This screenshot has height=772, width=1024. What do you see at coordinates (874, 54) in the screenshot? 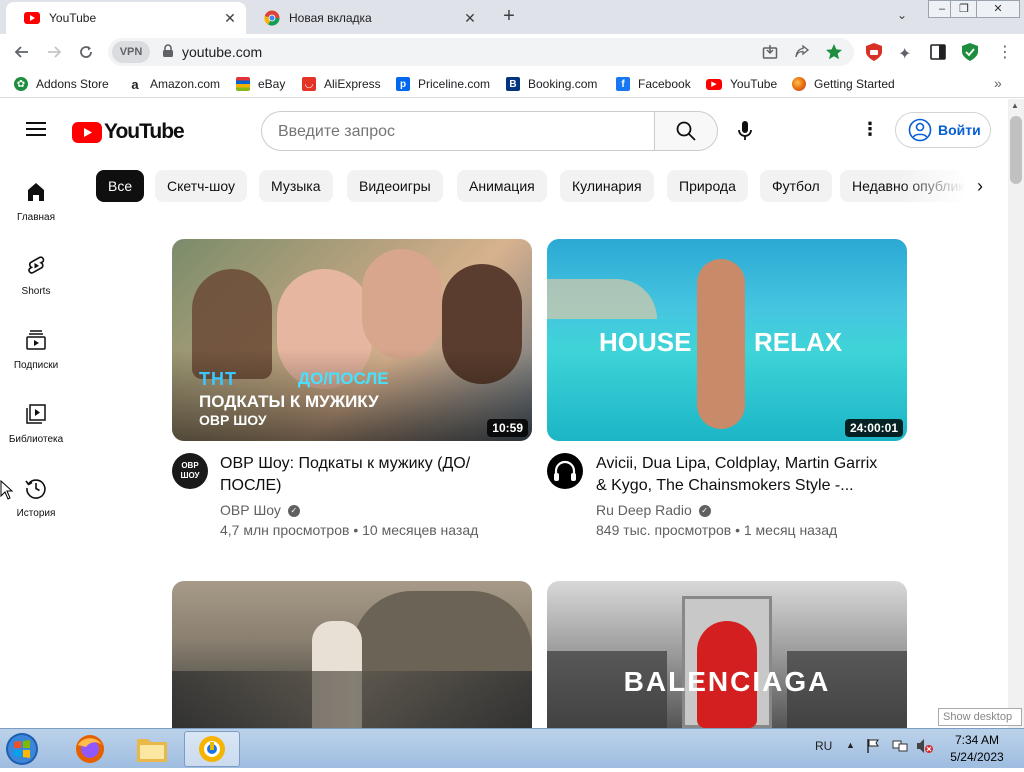
I see `adblock-extension-icon` at bounding box center [874, 54].